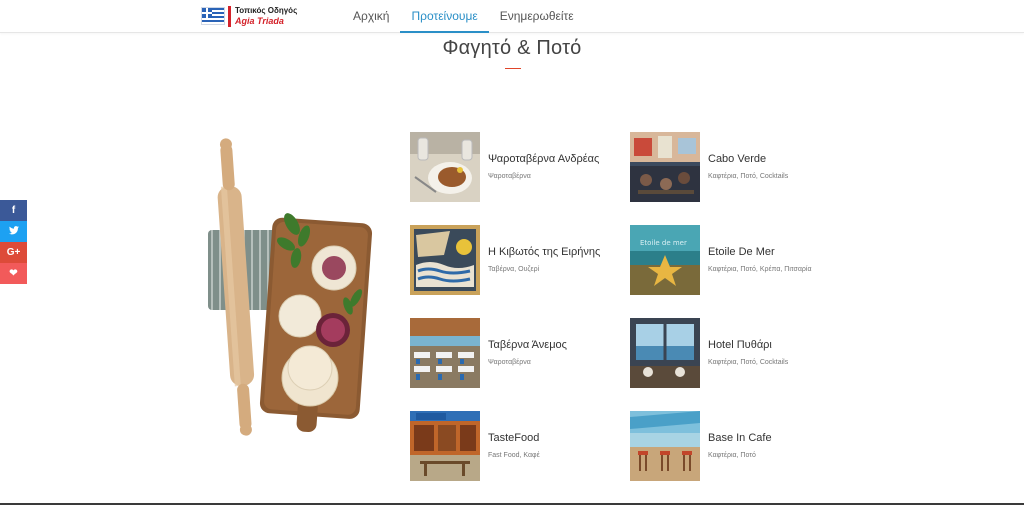  What do you see at coordinates (737, 446) in the screenshot?
I see `place-card: Base In Cafe Καφτέρια, Ποτό` at bounding box center [737, 446].